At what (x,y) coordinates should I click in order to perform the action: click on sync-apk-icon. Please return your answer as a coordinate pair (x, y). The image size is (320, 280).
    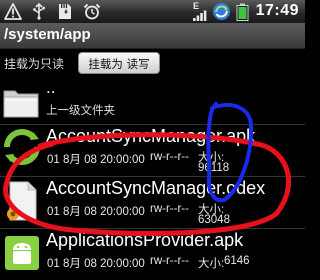
    Looking at the image, I should click on (22, 147).